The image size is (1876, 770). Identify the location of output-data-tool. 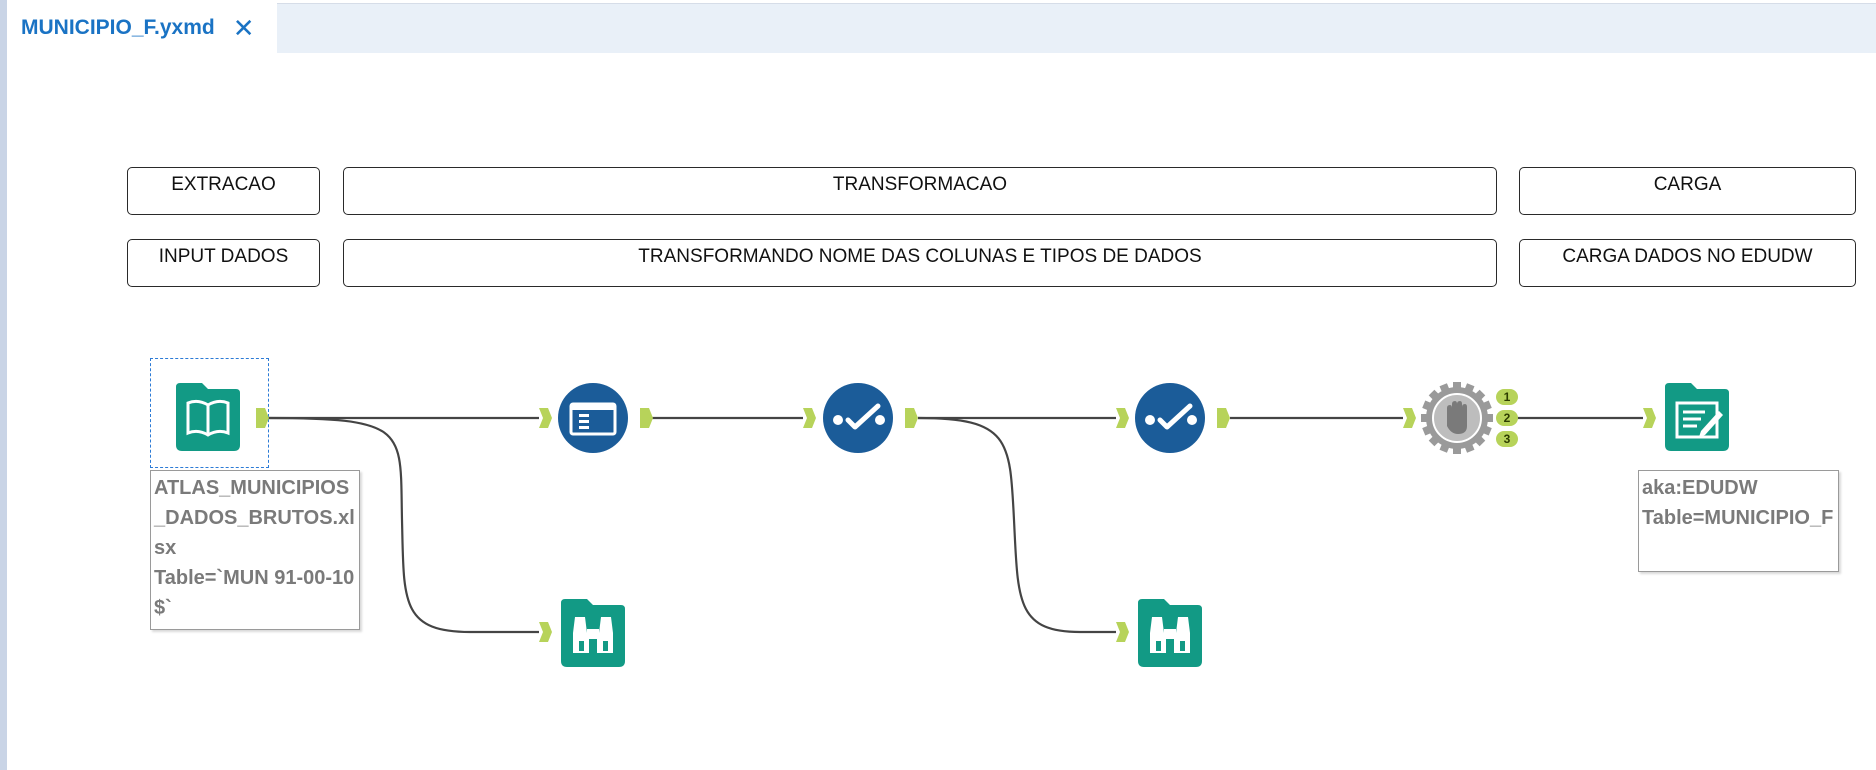
(1697, 417).